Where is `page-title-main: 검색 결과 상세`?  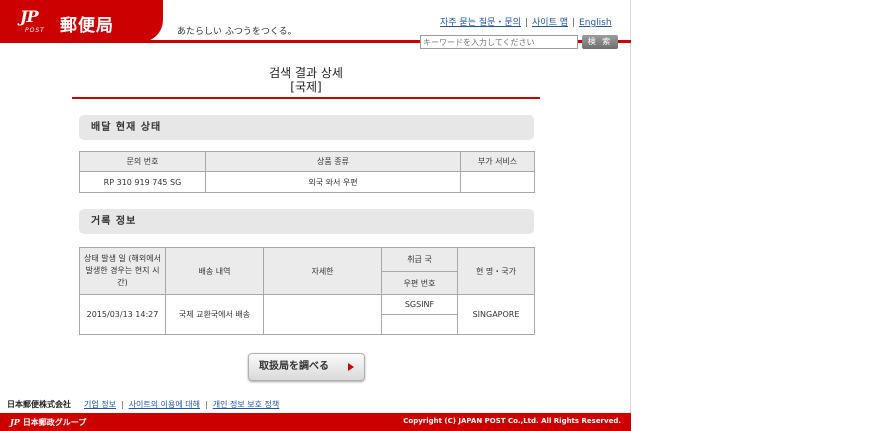 page-title-main: 검색 결과 상세 is located at coordinates (306, 73).